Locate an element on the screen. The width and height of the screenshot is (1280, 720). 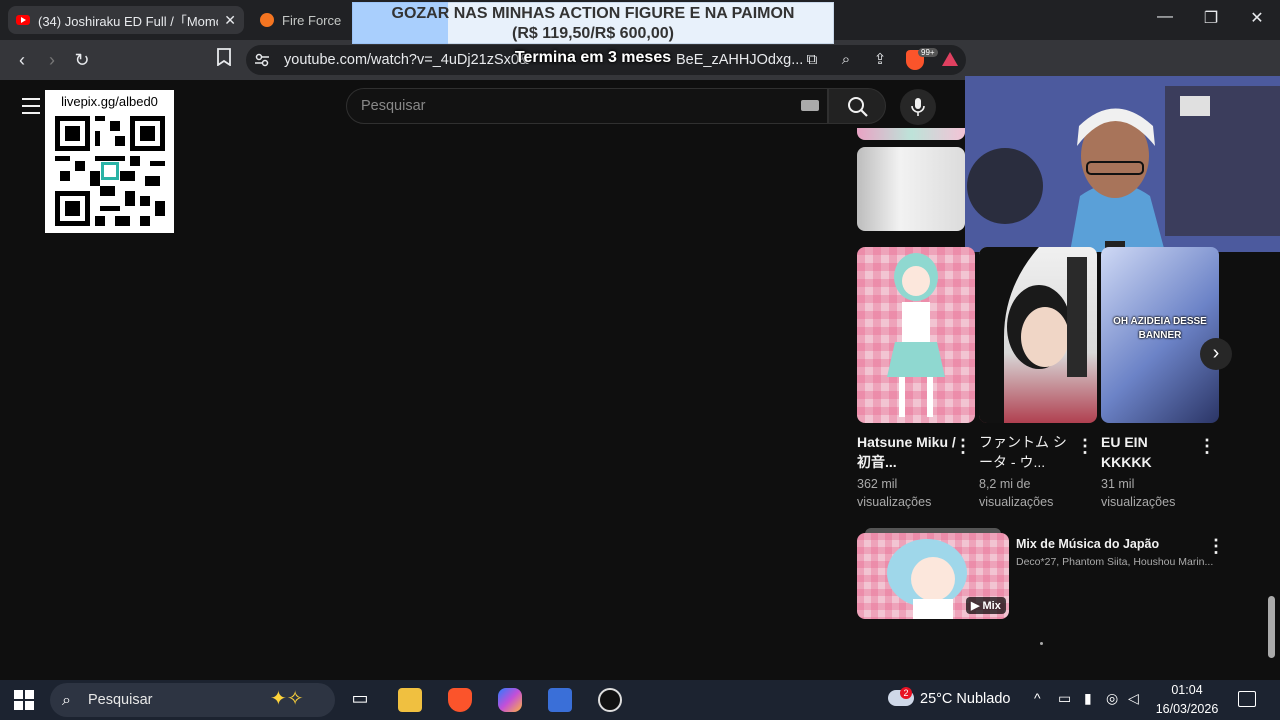
tab-crunchyroll: Fire Force O is located at coordinates (302, 20).